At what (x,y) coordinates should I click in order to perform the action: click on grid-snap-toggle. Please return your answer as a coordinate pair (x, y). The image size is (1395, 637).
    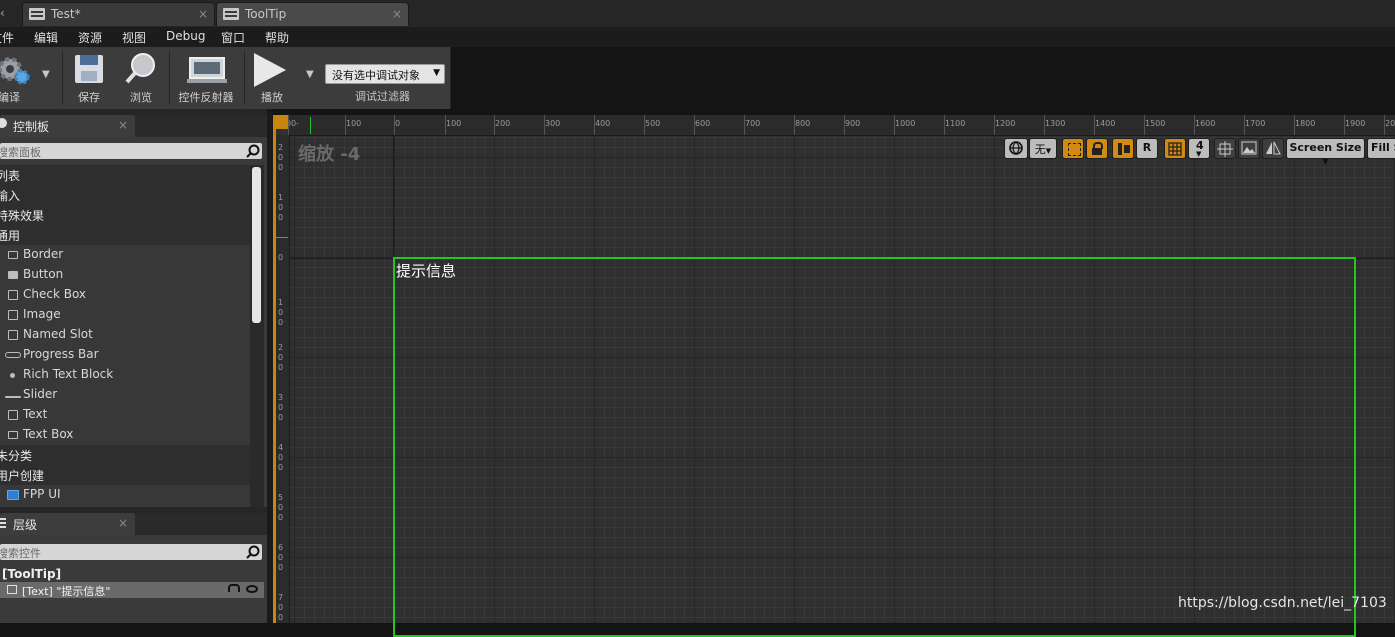
    Looking at the image, I should click on (1175, 148).